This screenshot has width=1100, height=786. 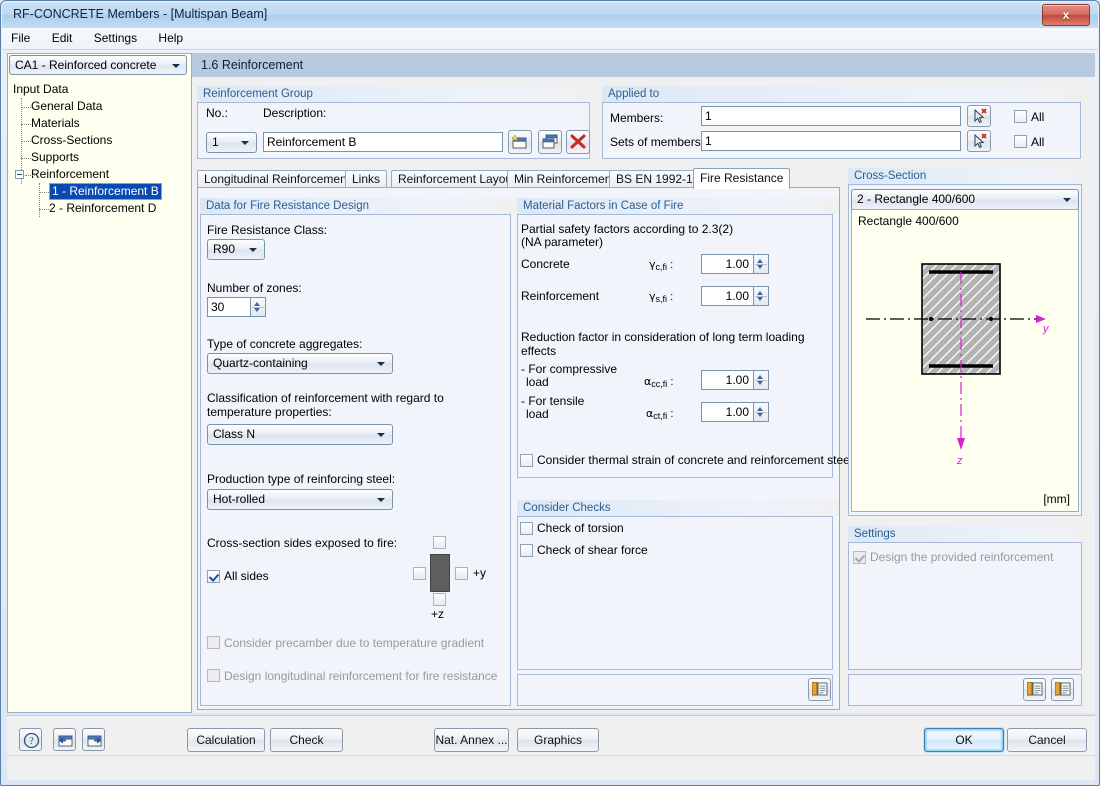 I want to click on check-button: Check, so click(x=306, y=740).